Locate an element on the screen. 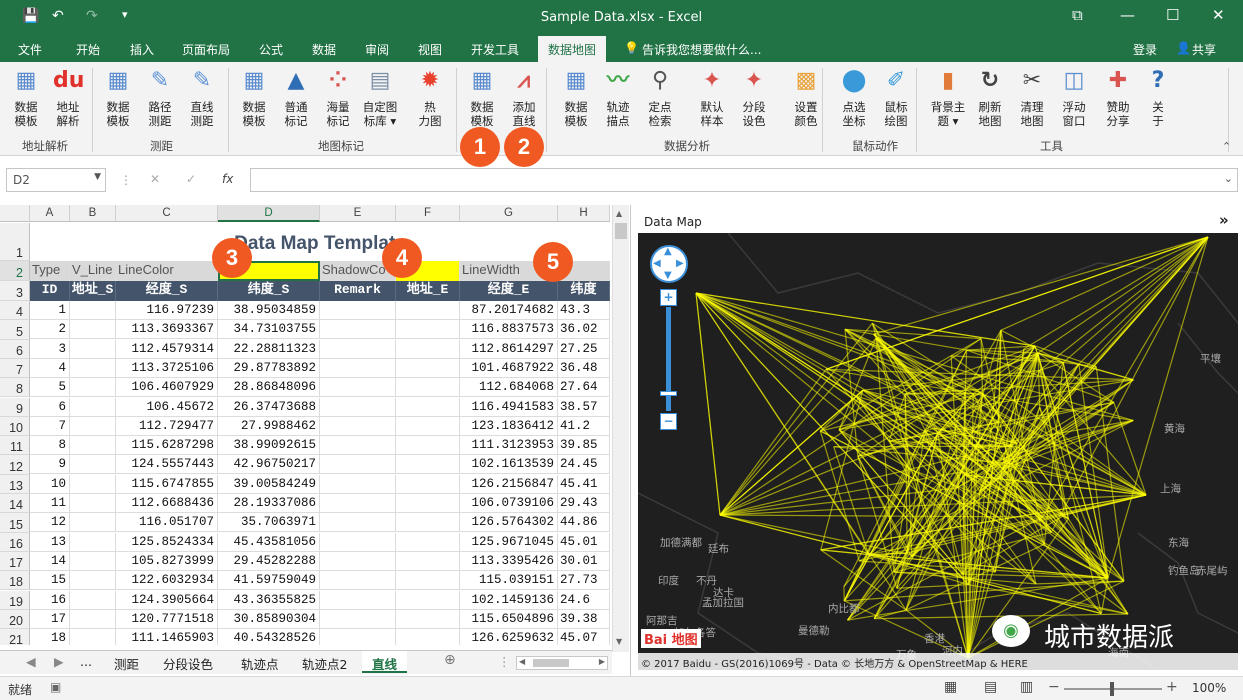 This screenshot has height=700, width=1243. table-cell: 105.8273999 is located at coordinates (167, 561).